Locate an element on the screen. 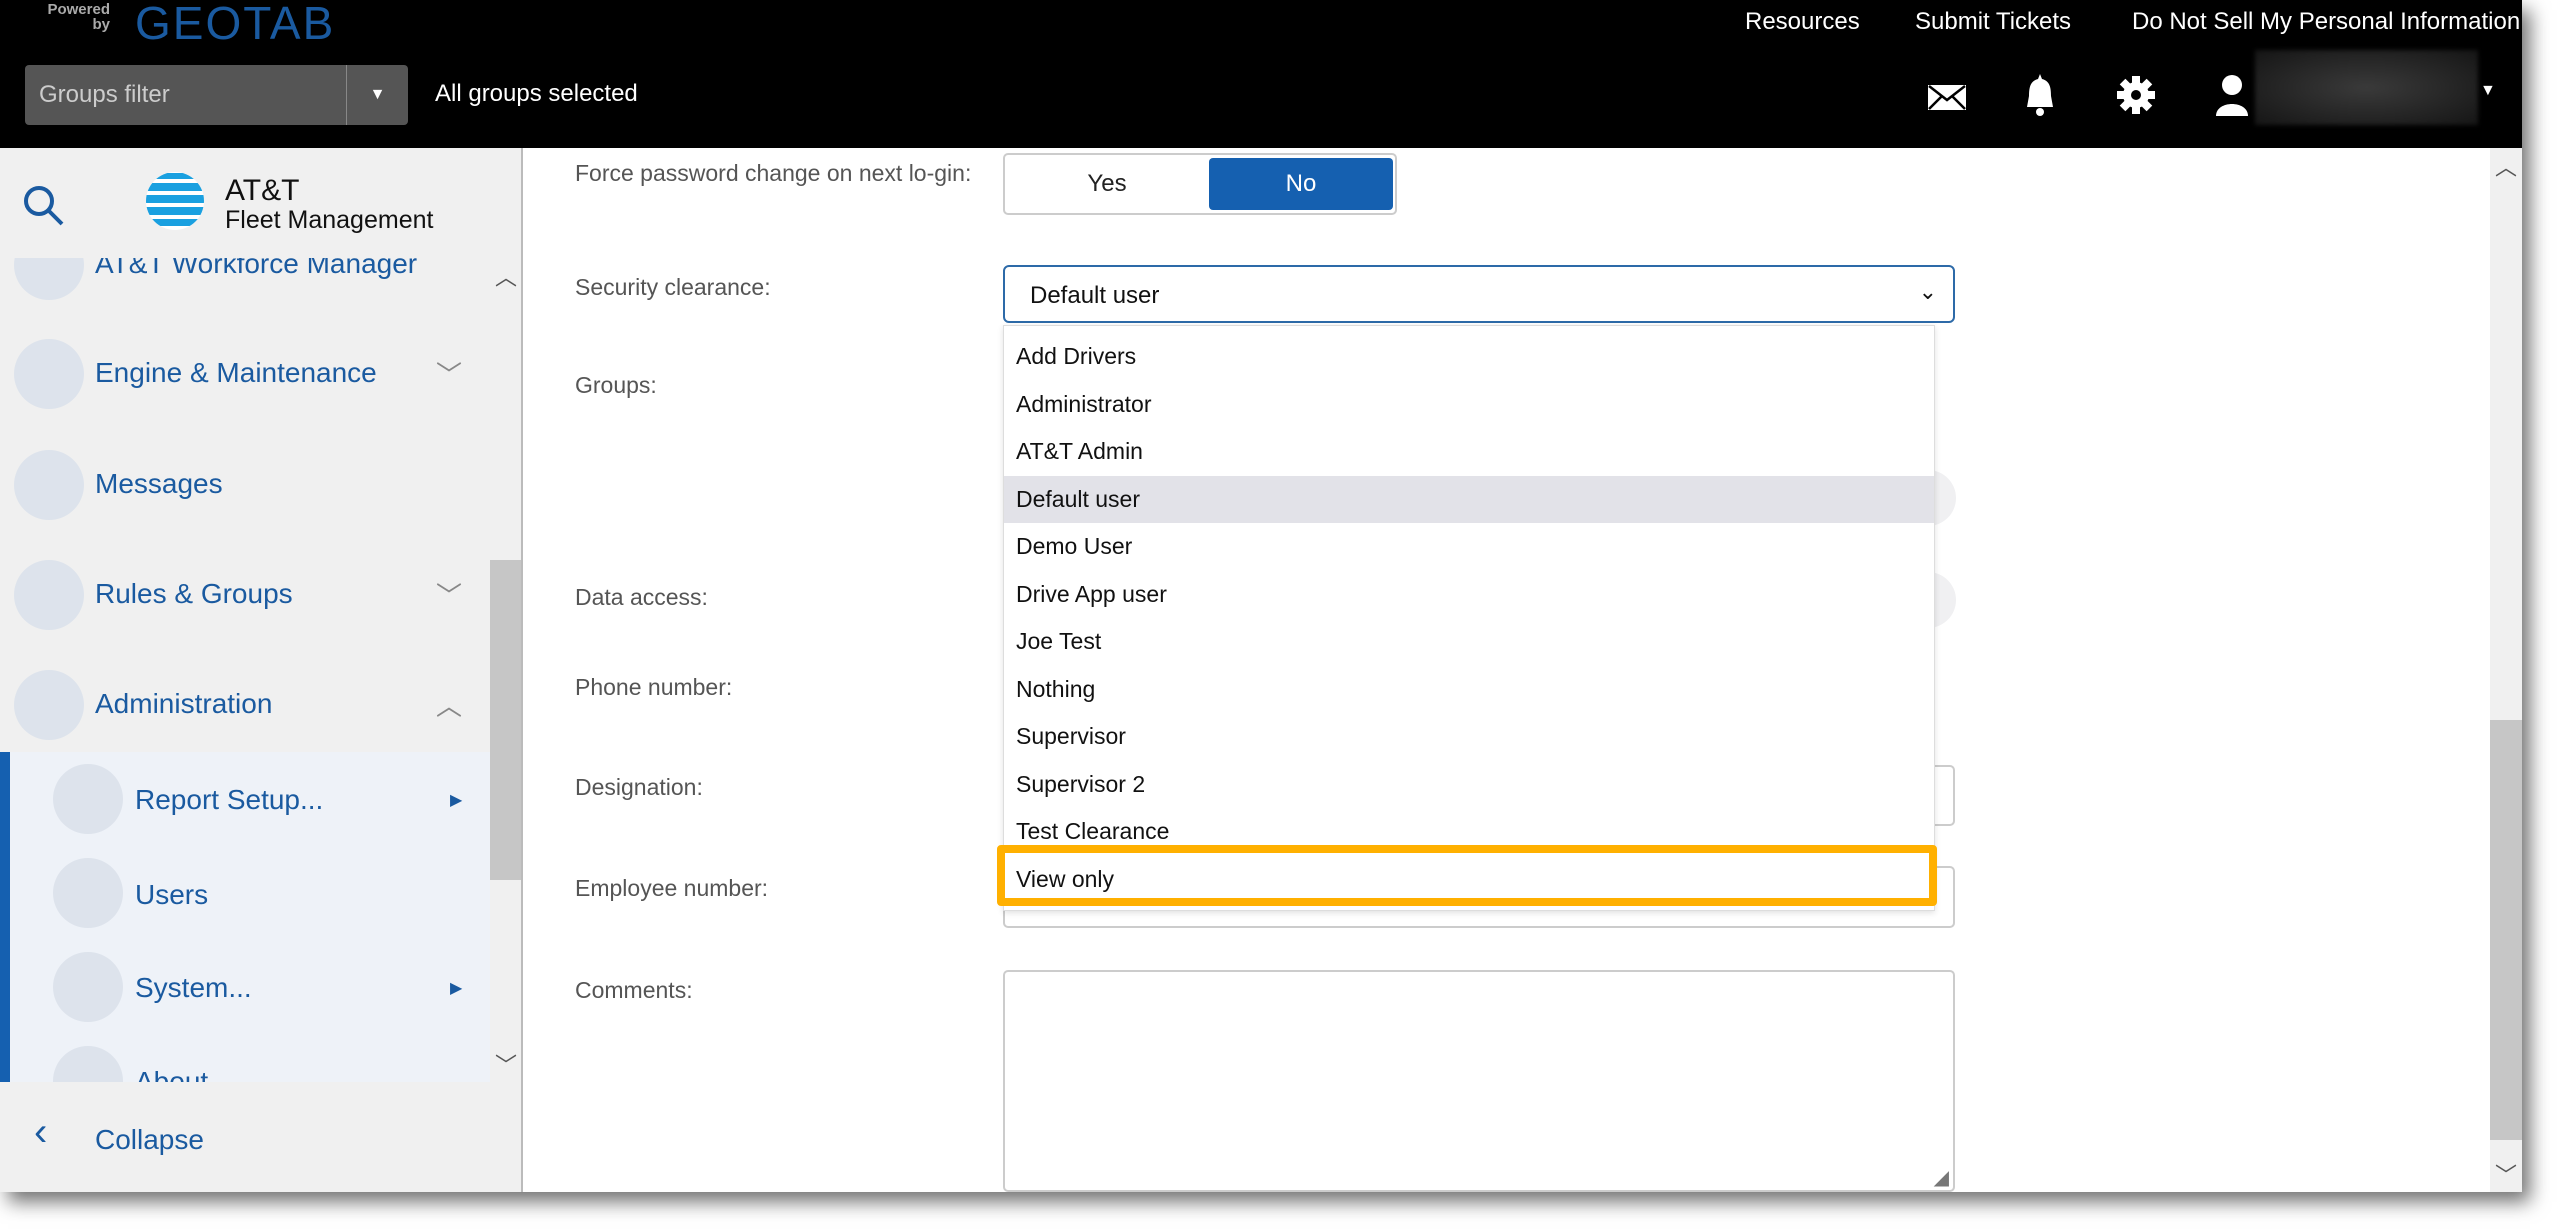 The image size is (2560, 1229). phone-number-label: Phone number: is located at coordinates (654, 687).